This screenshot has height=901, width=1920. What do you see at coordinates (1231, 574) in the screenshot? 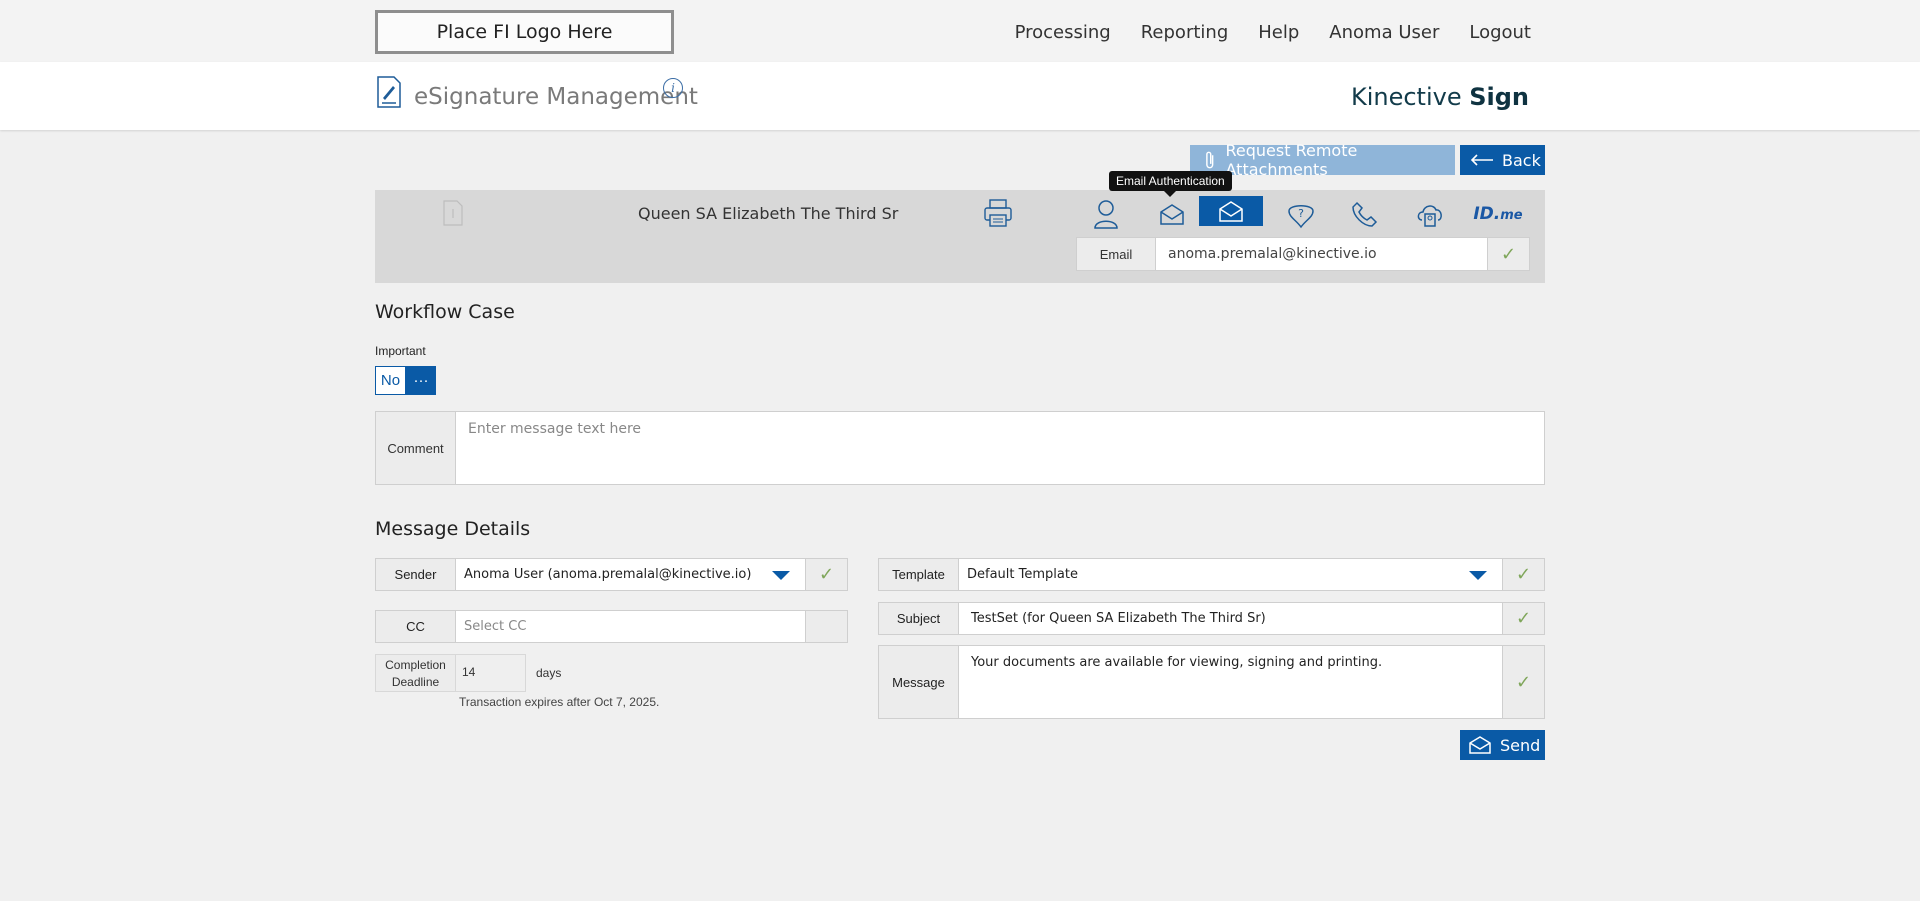
I see `template-select: Default Template` at bounding box center [1231, 574].